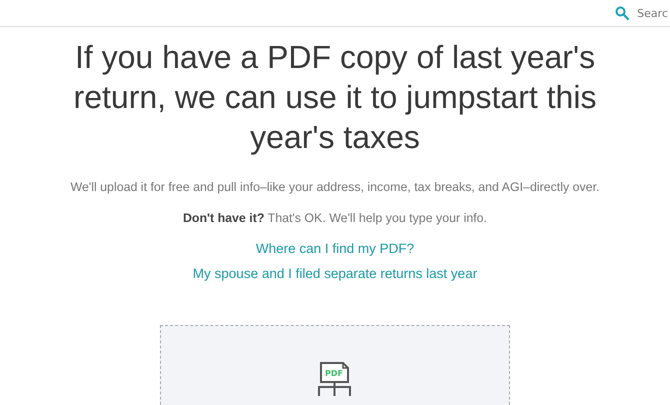  Describe the element at coordinates (335, 187) in the screenshot. I see `description-text: We'll upload it for free and pull info–like your address, income, tax breaks, and AGI–directly over.` at that location.